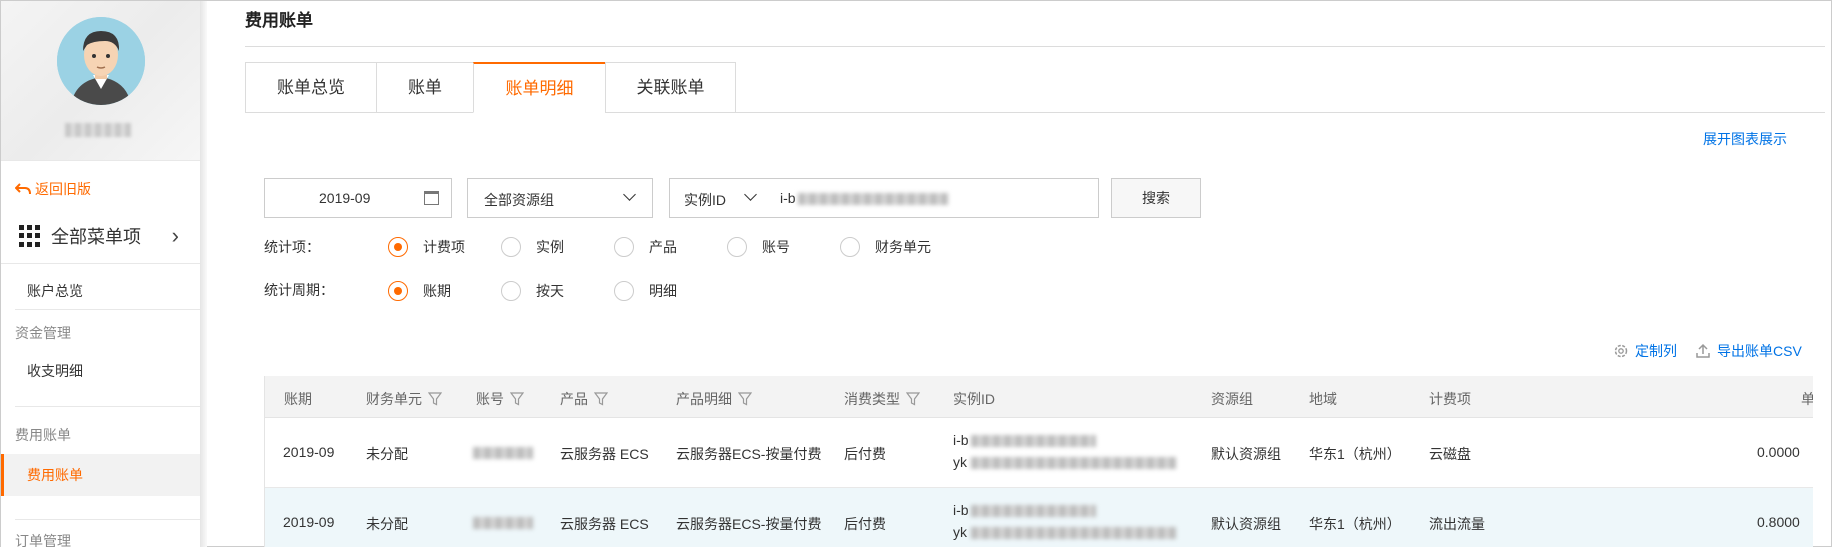  Describe the element at coordinates (299, 290) in the screenshot. I see `stat-period-label: 统计周期：` at that location.